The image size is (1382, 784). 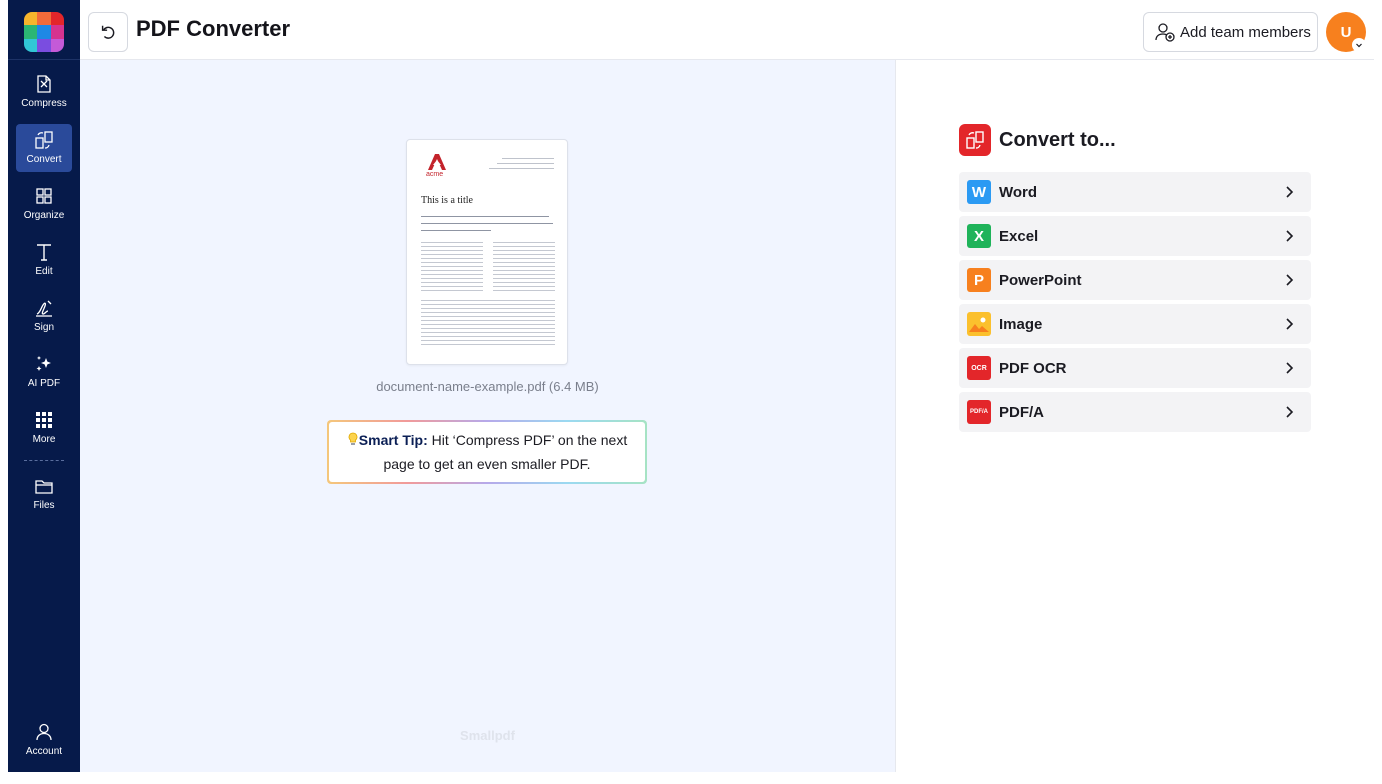 What do you see at coordinates (487, 735) in the screenshot?
I see `brand-watermark: Smallpdf` at bounding box center [487, 735].